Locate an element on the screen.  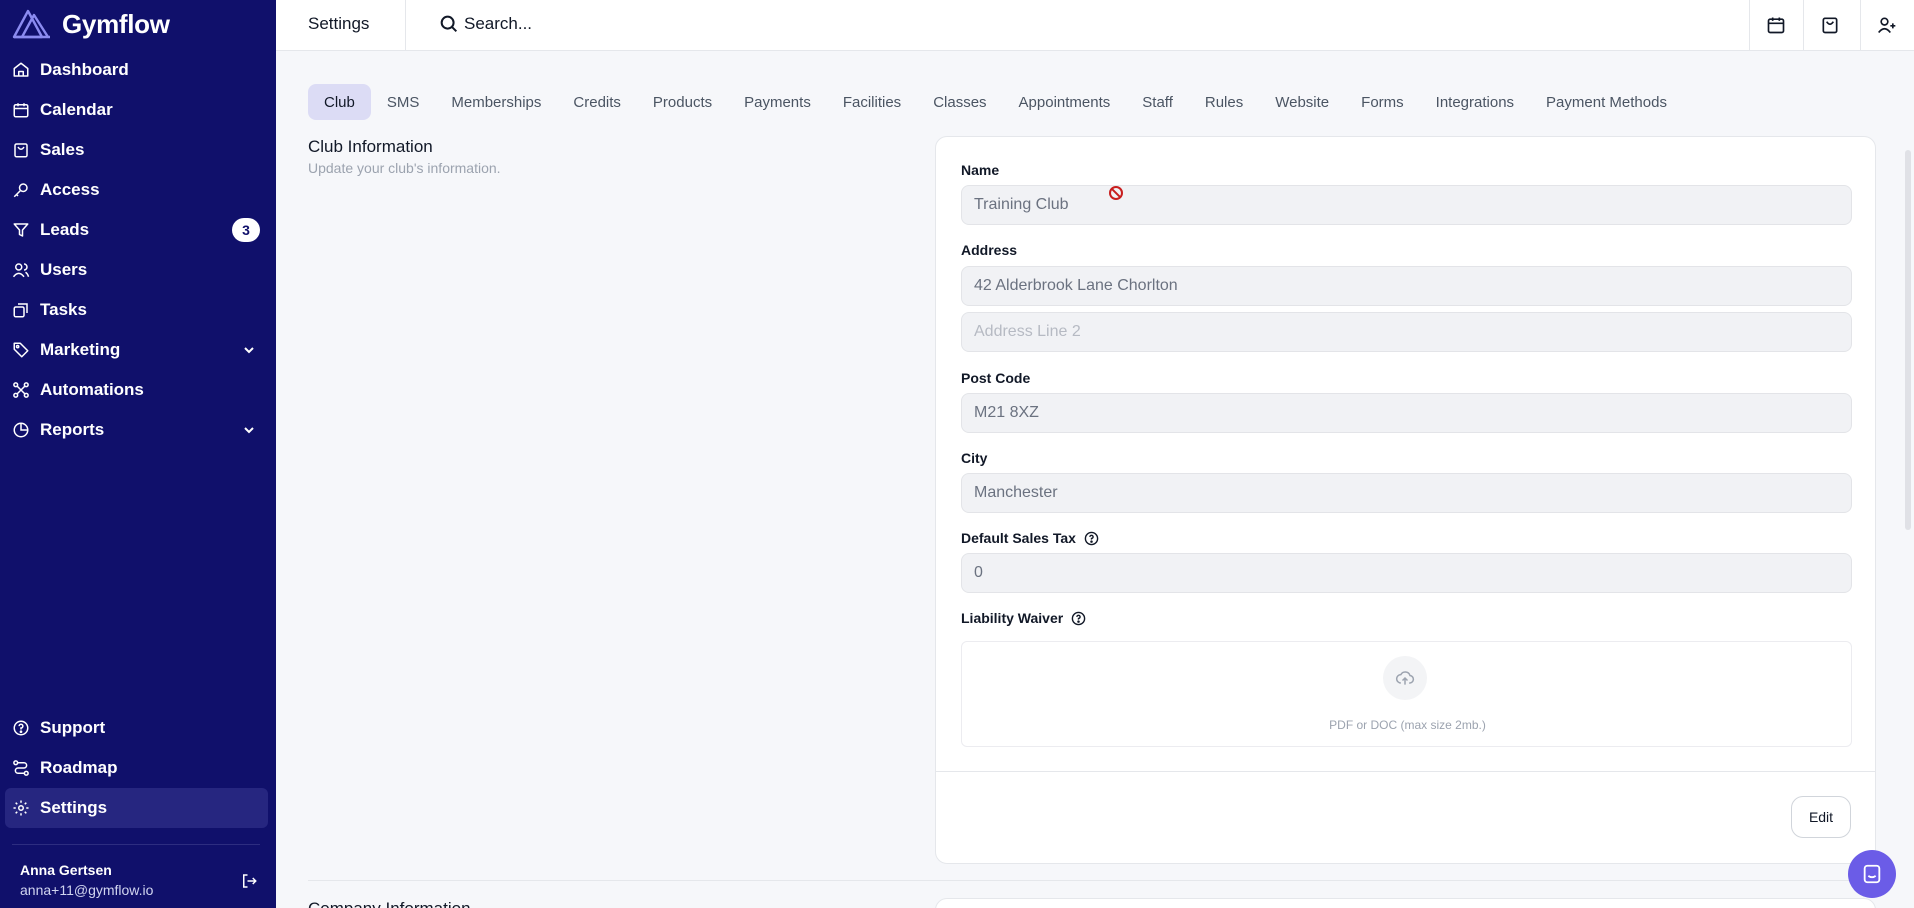
liability-waiver-label-text: Liability Waiver is located at coordinates (1012, 618).